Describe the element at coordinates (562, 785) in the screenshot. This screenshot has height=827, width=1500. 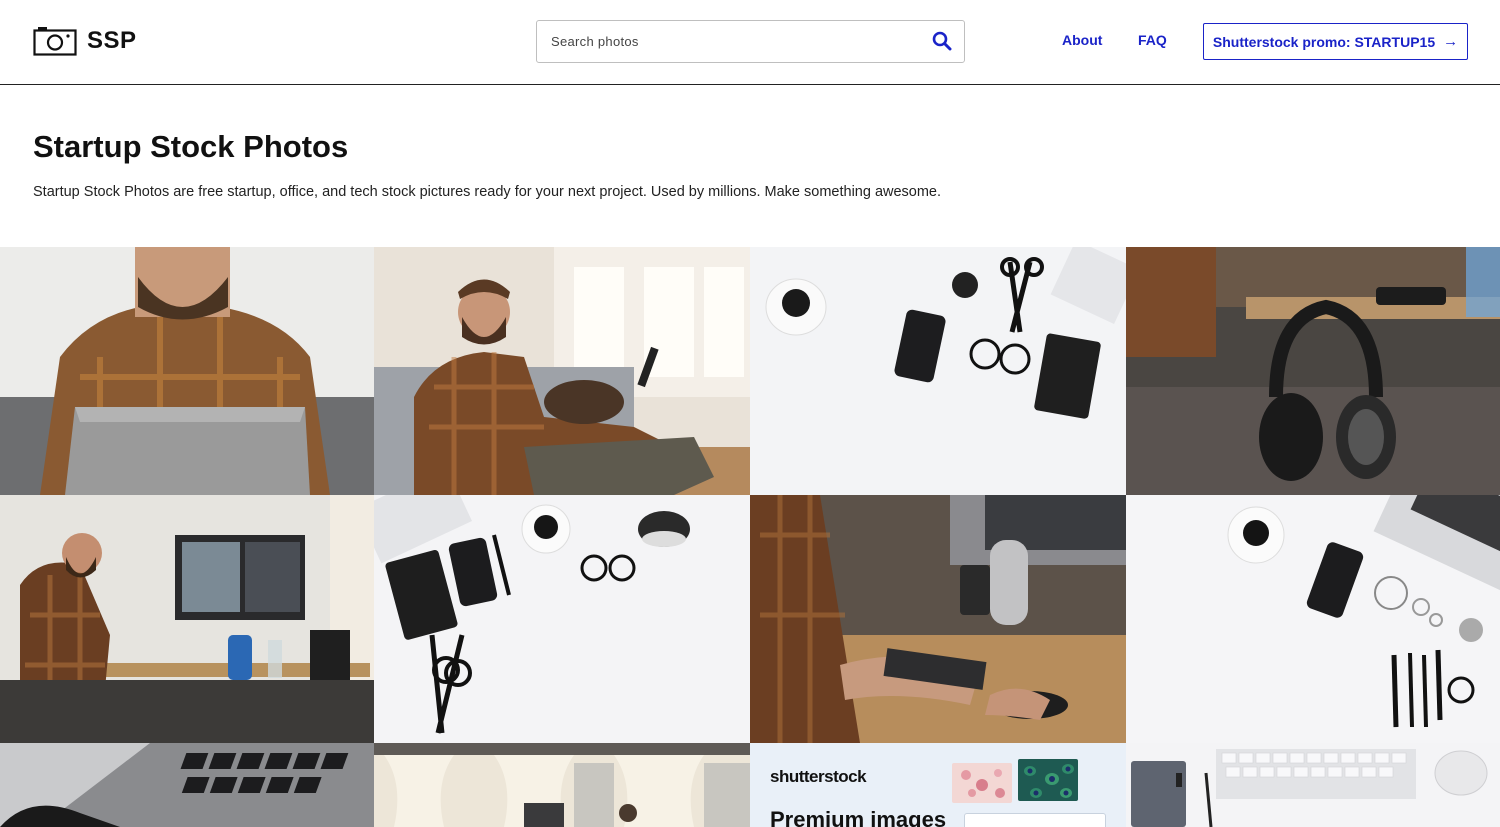
I see `photo-office-windows` at that location.